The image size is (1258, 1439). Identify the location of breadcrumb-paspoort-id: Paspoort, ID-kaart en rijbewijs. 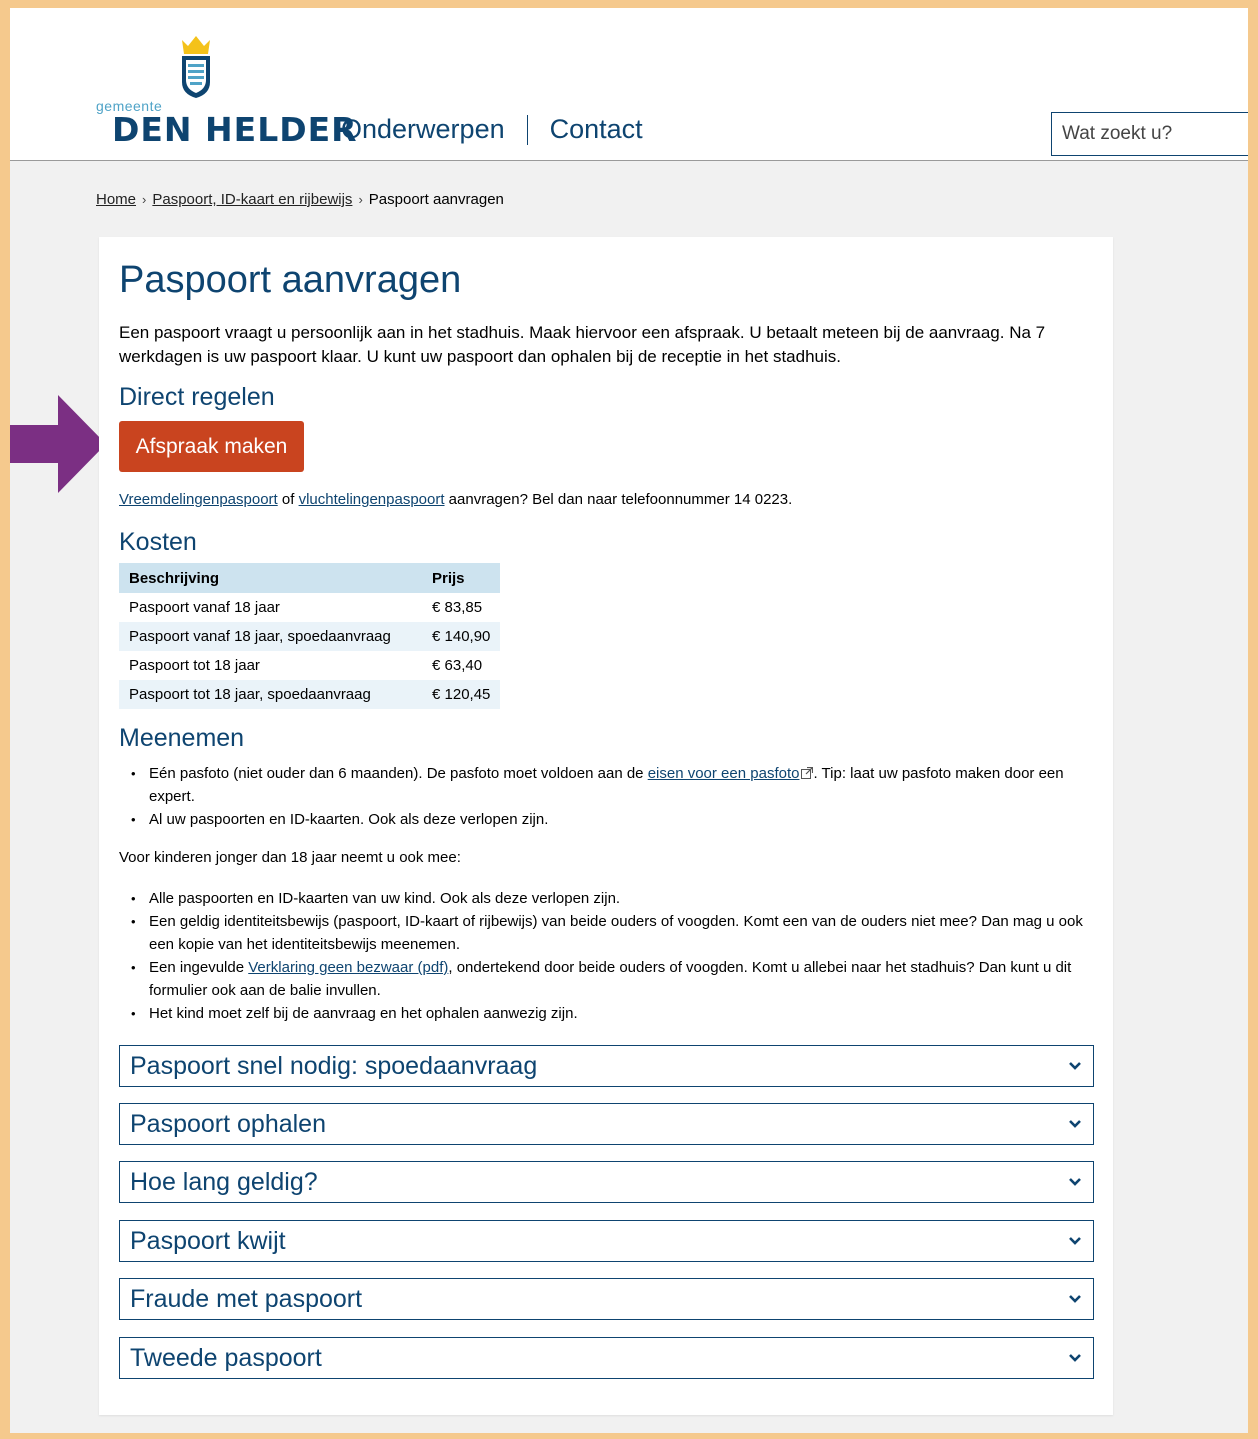
(252, 199).